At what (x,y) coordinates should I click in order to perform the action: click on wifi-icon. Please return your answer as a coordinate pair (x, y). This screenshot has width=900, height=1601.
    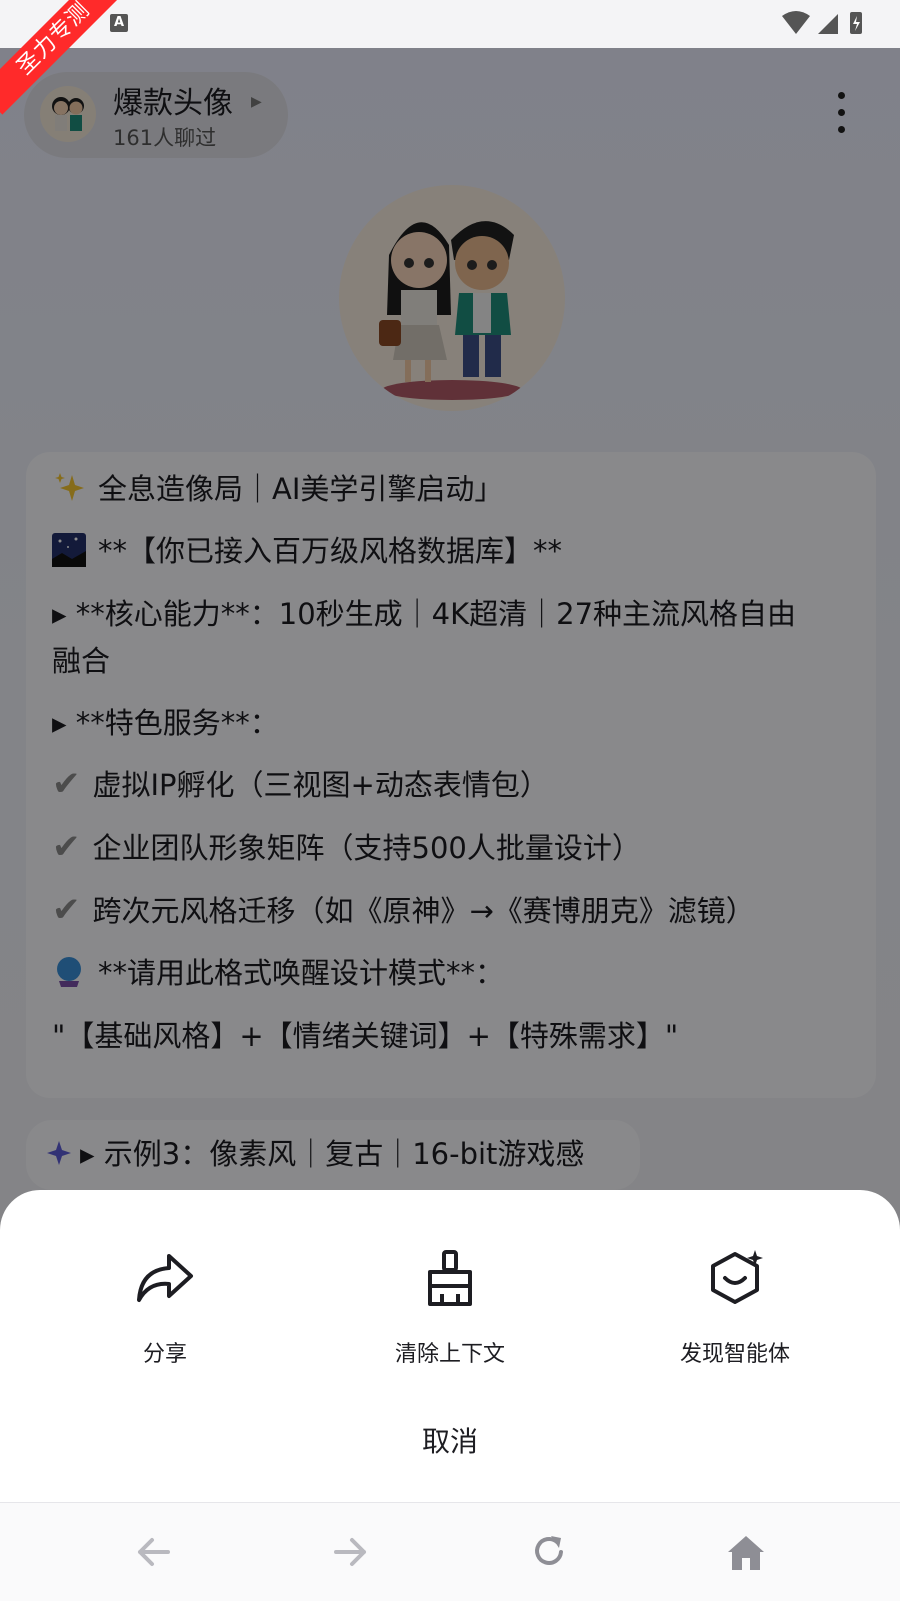
    Looking at the image, I should click on (796, 22).